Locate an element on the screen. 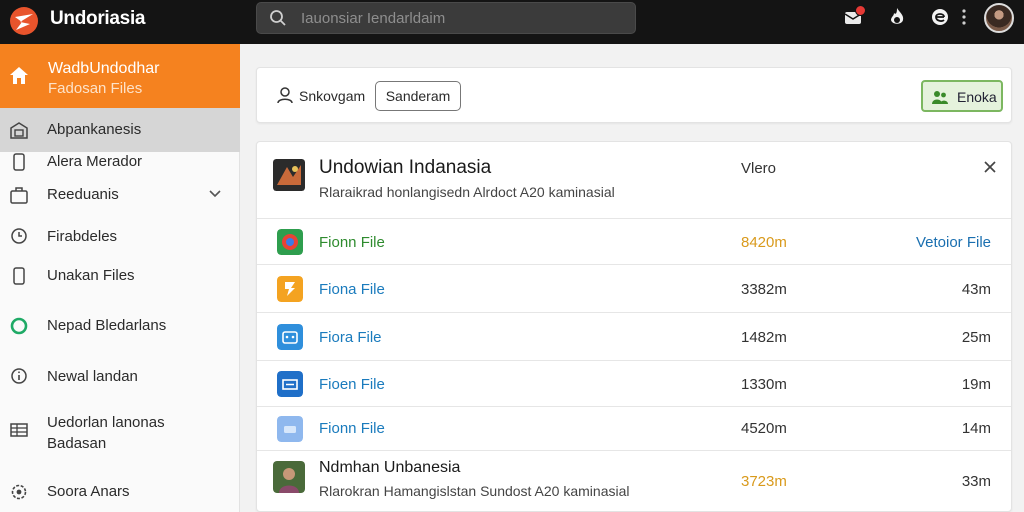 The height and width of the screenshot is (512, 1024). blue-app-icon is located at coordinates (290, 337).